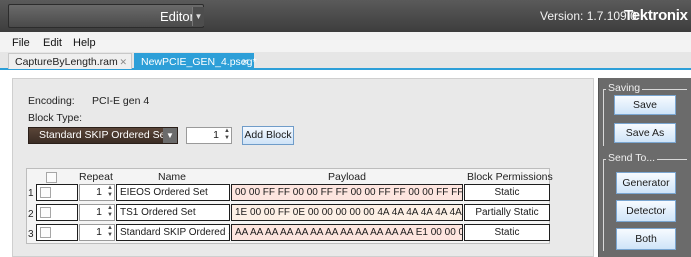 This screenshot has height=257, width=691. What do you see at coordinates (52, 43) in the screenshot?
I see `menu-edit: Edit` at bounding box center [52, 43].